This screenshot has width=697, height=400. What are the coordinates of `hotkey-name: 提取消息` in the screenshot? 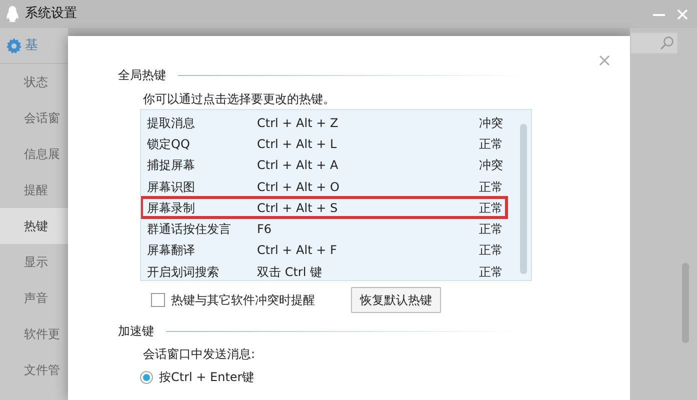 It's located at (171, 123).